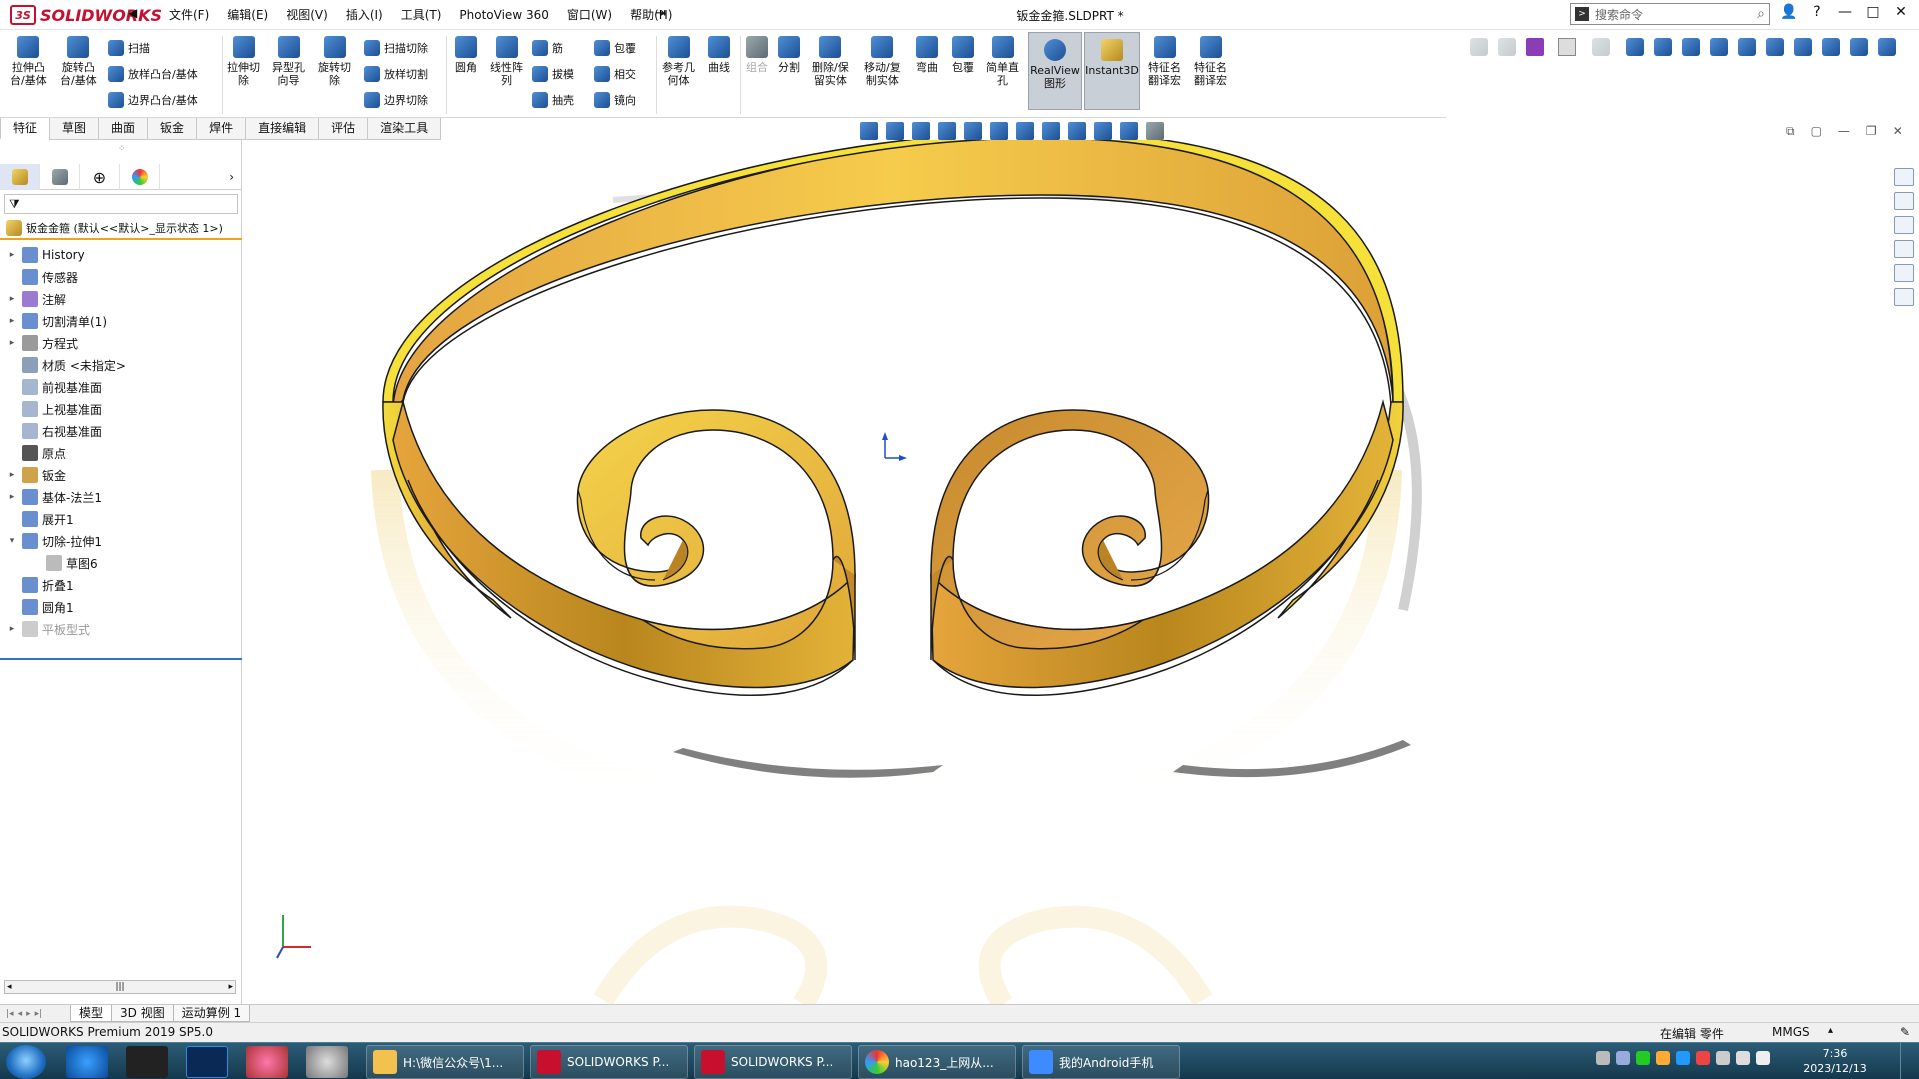  I want to click on custom-properties-icon, so click(1904, 297).